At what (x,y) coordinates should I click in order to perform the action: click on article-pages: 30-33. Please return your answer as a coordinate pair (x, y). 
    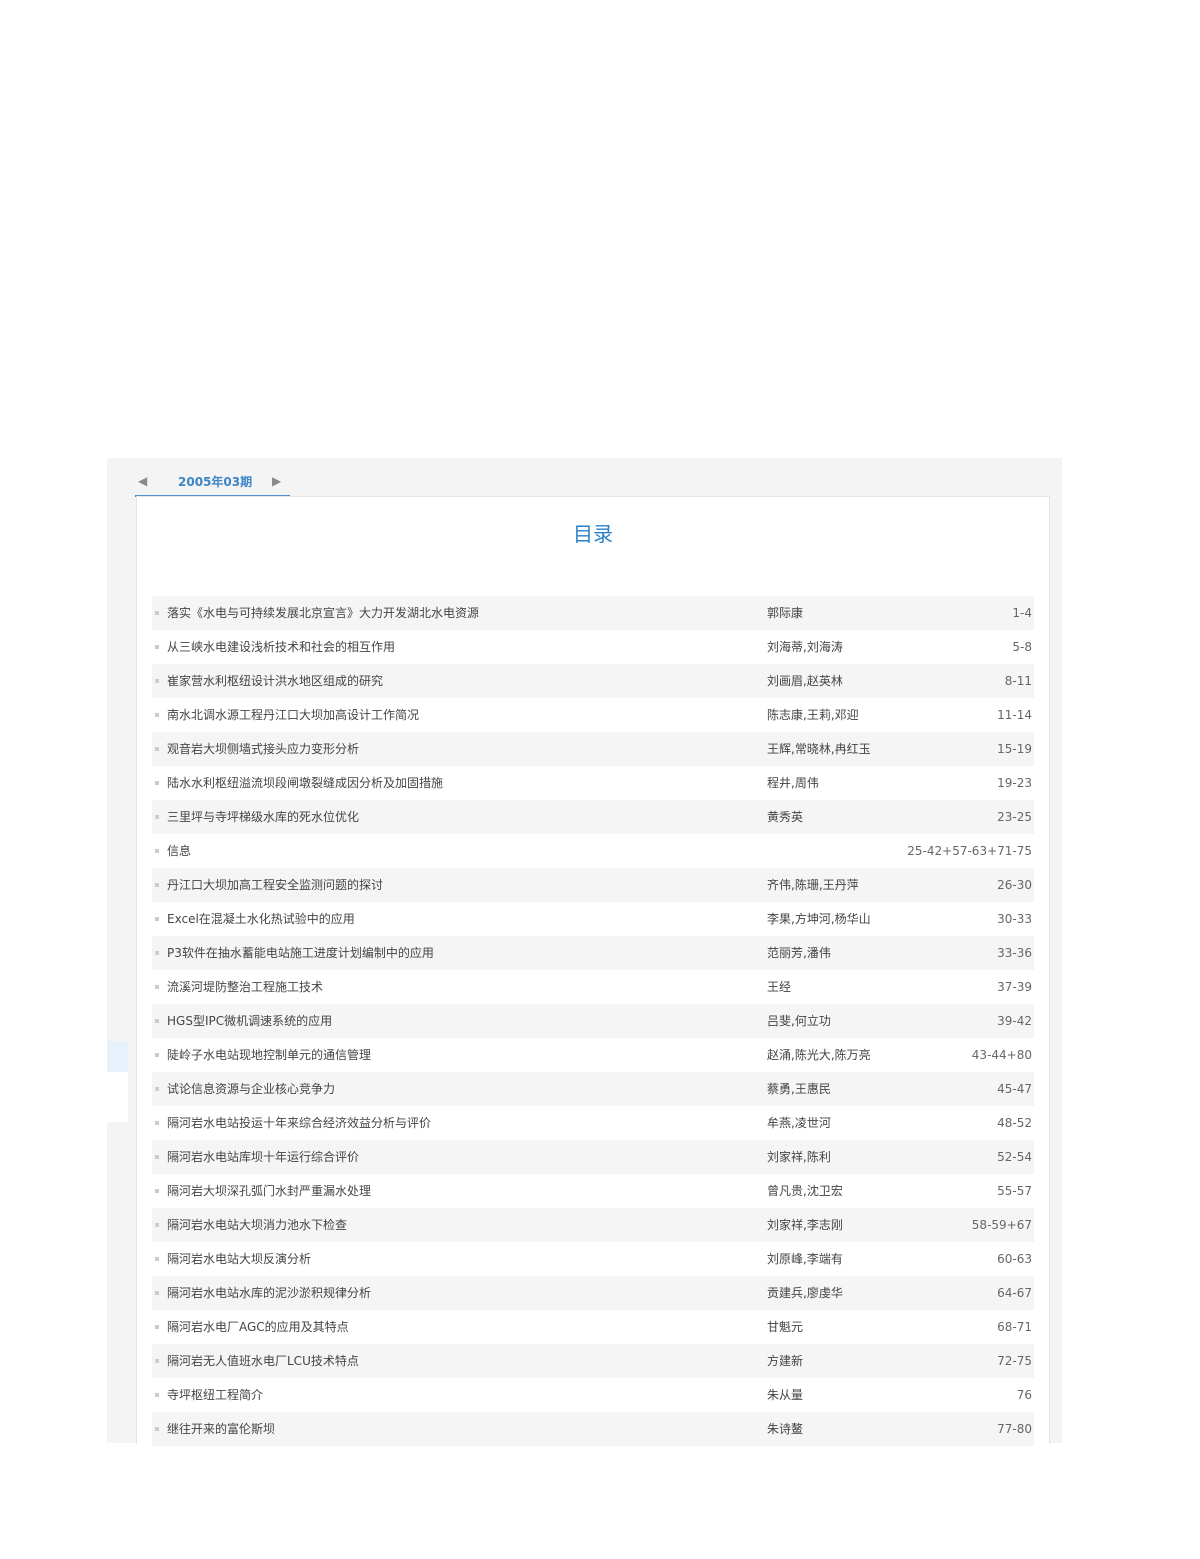
    Looking at the image, I should click on (1014, 919).